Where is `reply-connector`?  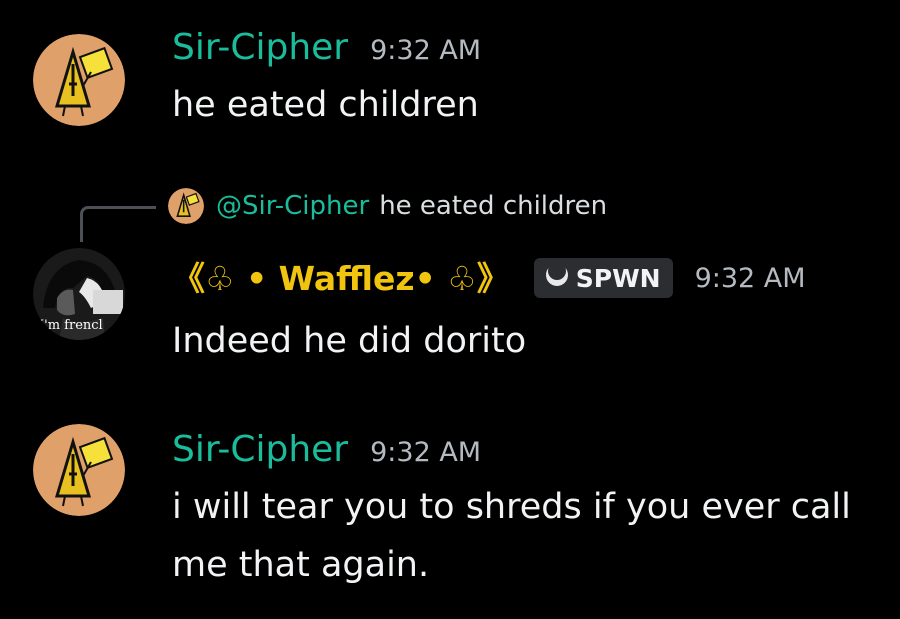
reply-connector is located at coordinates (118, 224).